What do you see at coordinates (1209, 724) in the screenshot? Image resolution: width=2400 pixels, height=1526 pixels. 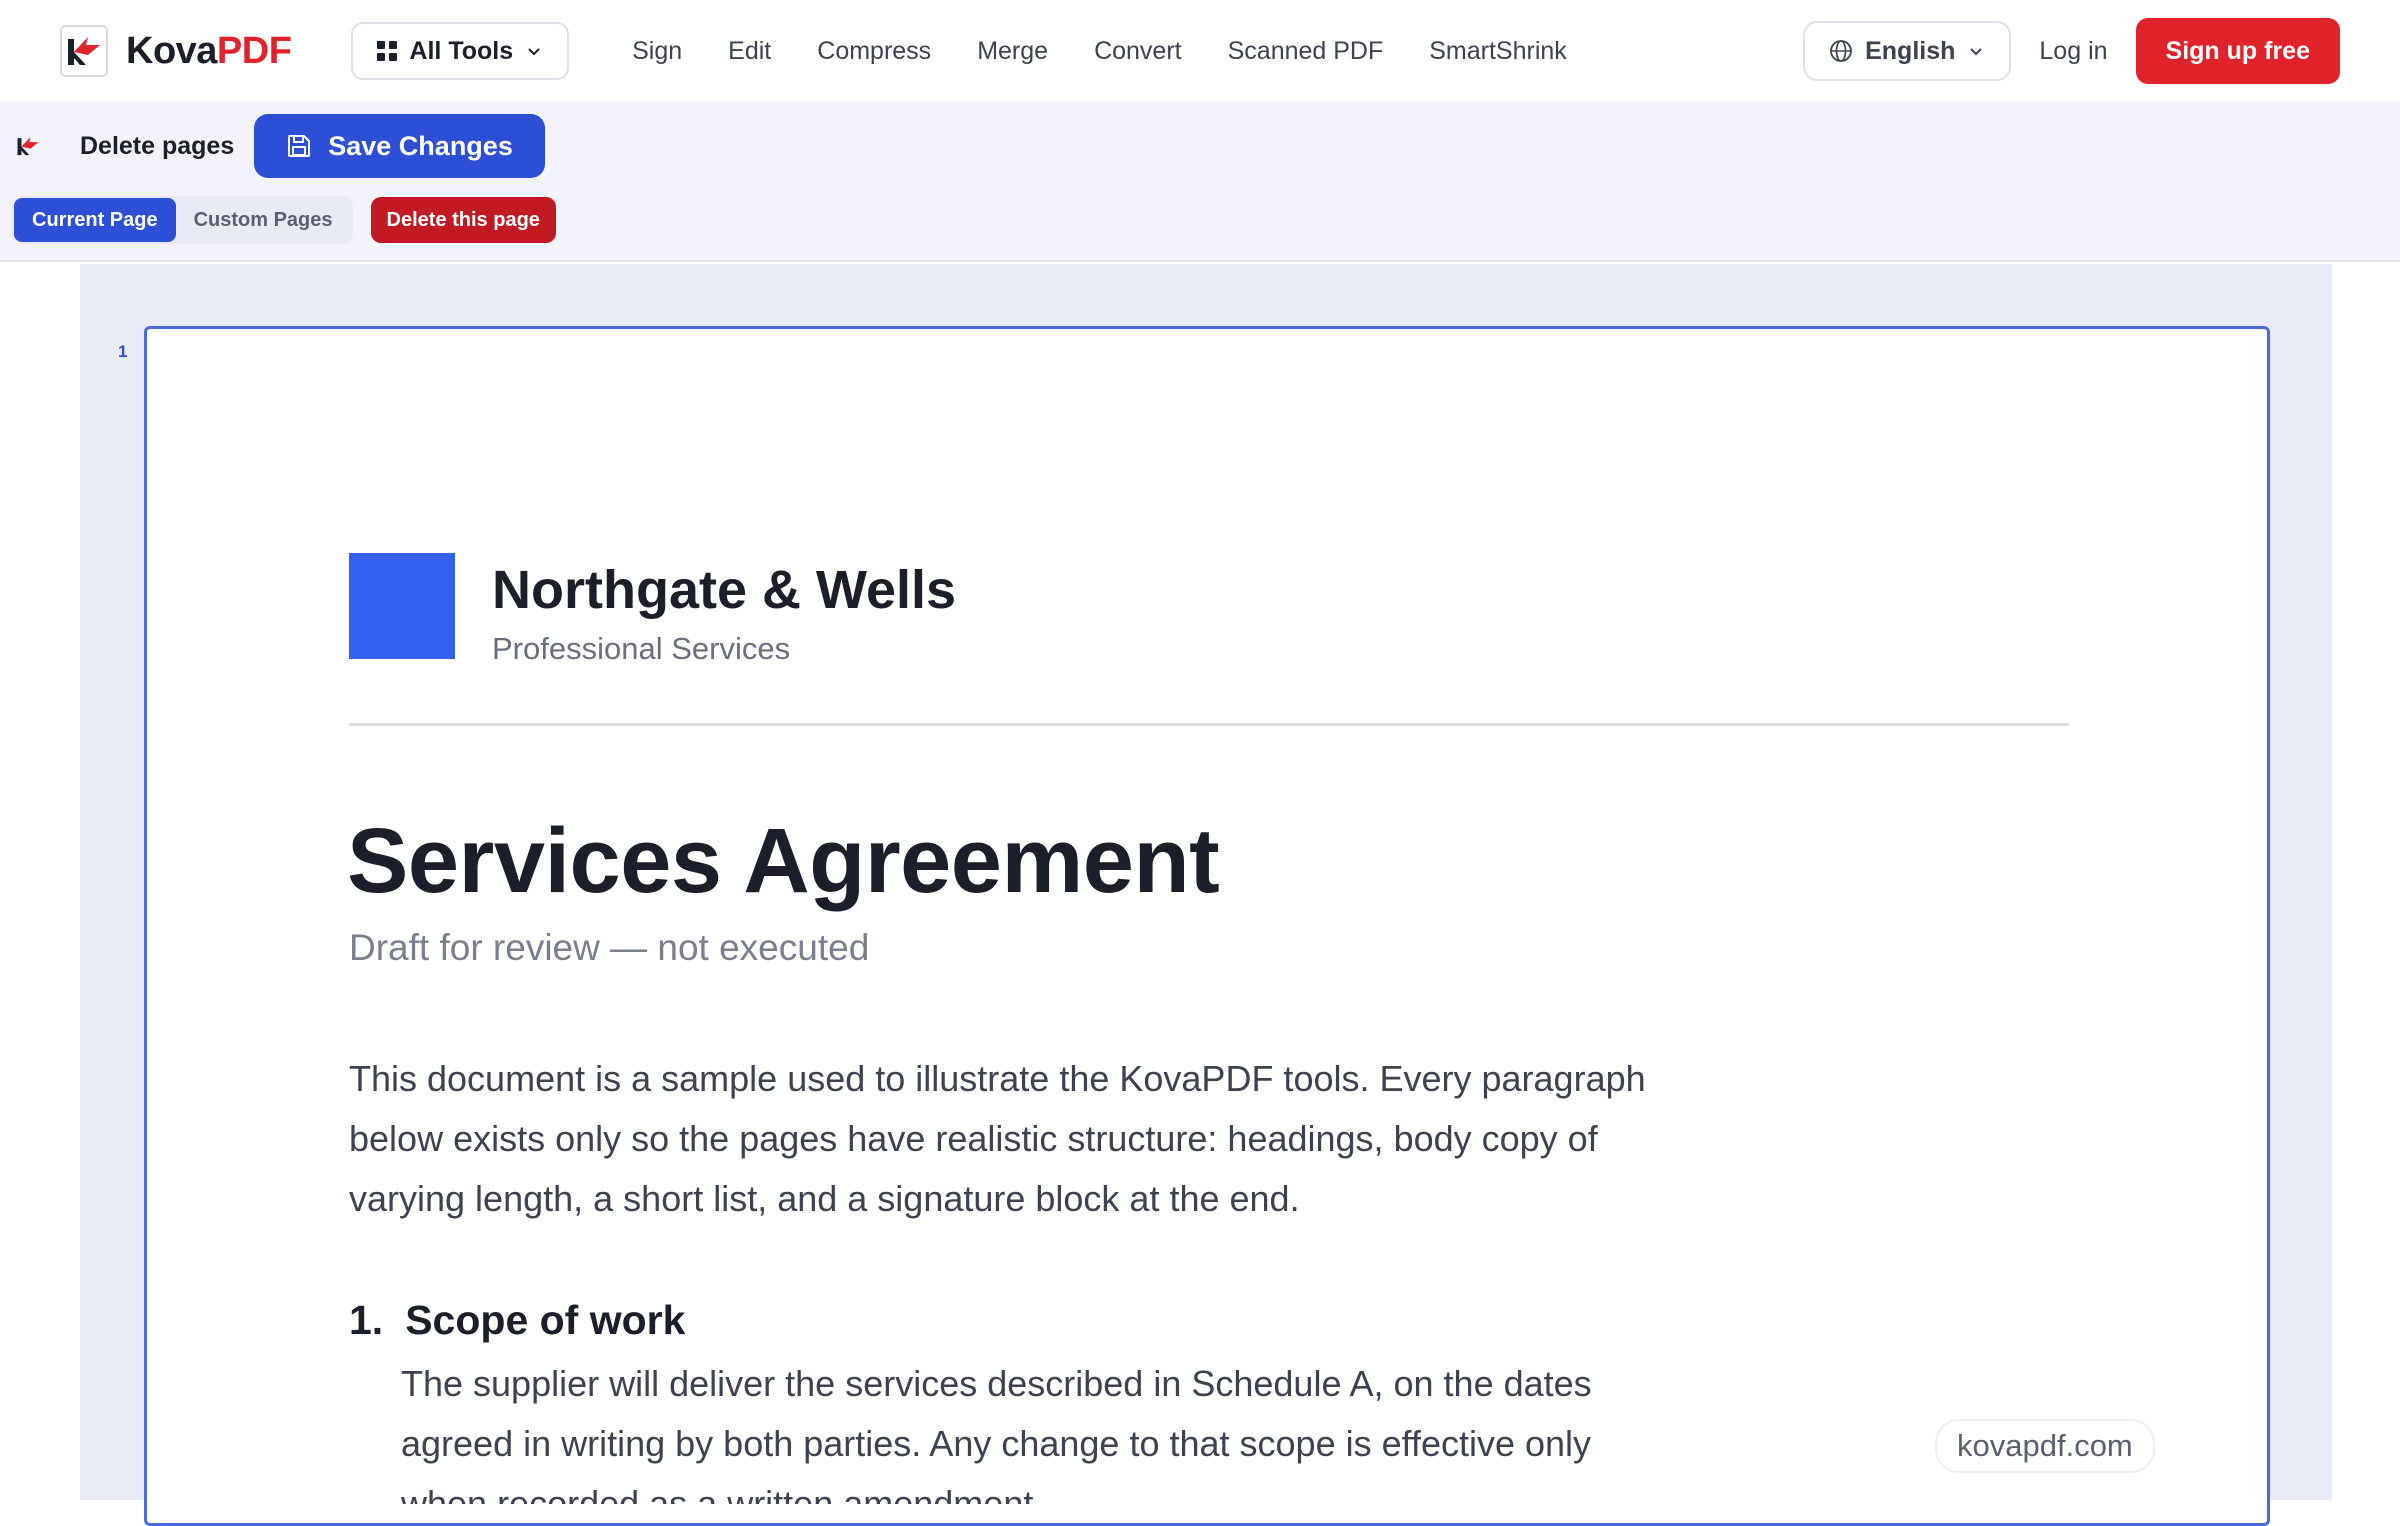 I see `document-divider` at bounding box center [1209, 724].